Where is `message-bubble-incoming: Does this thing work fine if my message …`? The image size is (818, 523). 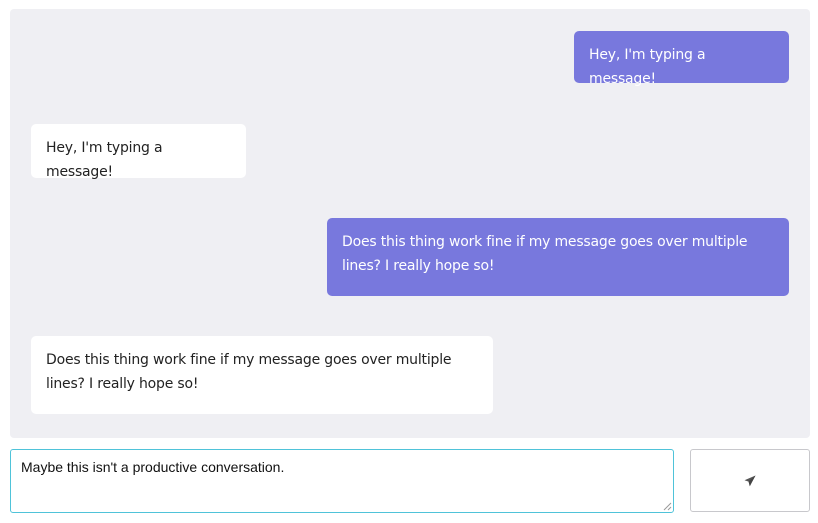 message-bubble-incoming: Does this thing work fine if my message … is located at coordinates (262, 375).